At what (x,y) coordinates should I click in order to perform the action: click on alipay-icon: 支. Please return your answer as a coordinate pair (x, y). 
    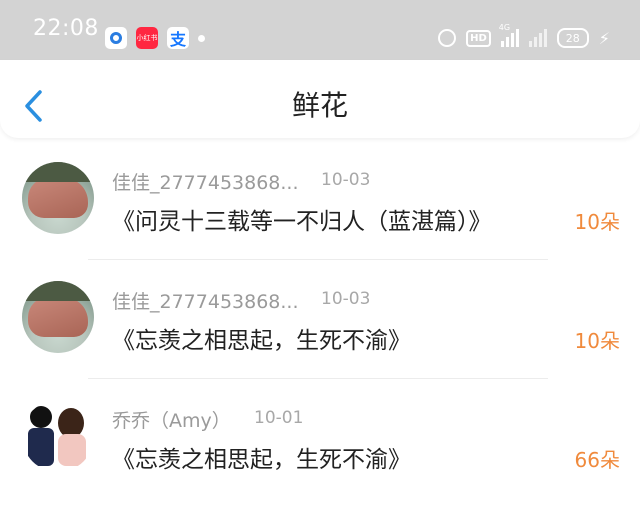
    Looking at the image, I should click on (178, 38).